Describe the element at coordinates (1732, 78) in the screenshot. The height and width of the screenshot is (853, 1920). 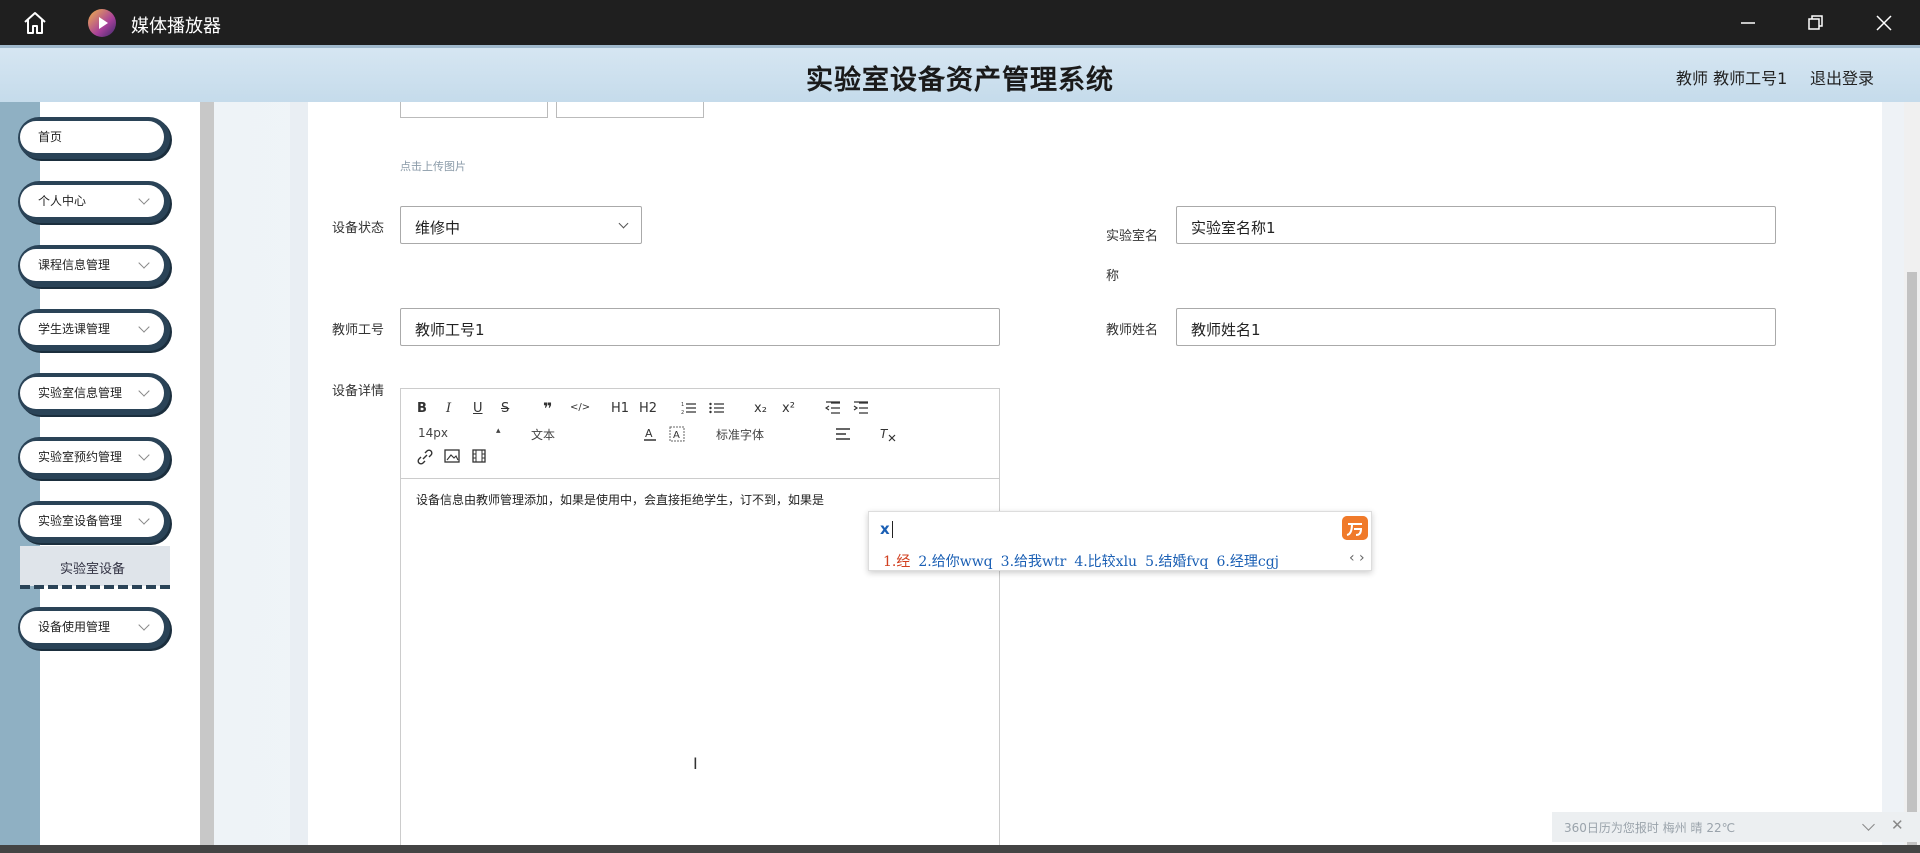
I see `user-info: 教师 教师工号1` at that location.